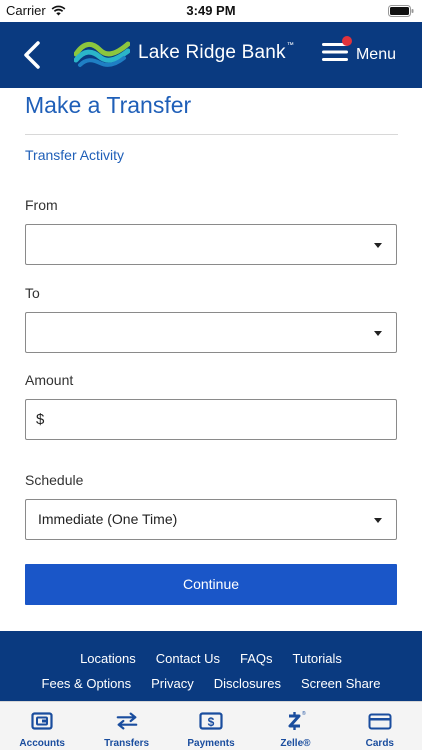  What do you see at coordinates (54, 480) in the screenshot?
I see `schedule-label: Schedule` at bounding box center [54, 480].